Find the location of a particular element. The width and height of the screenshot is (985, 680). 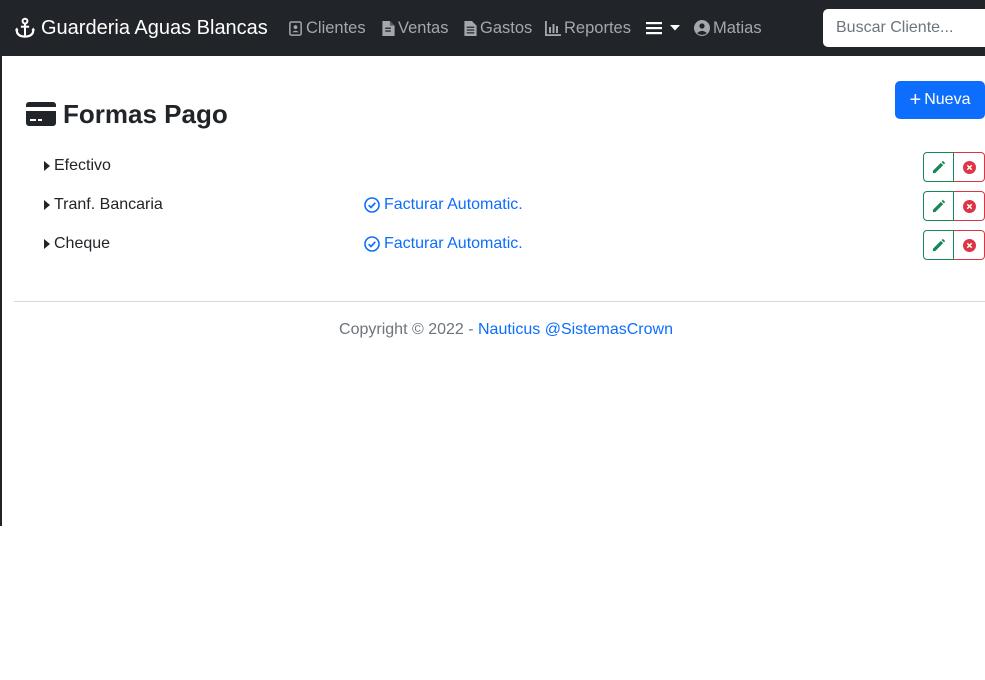

new-payment-method-button: + Nueva is located at coordinates (940, 100).